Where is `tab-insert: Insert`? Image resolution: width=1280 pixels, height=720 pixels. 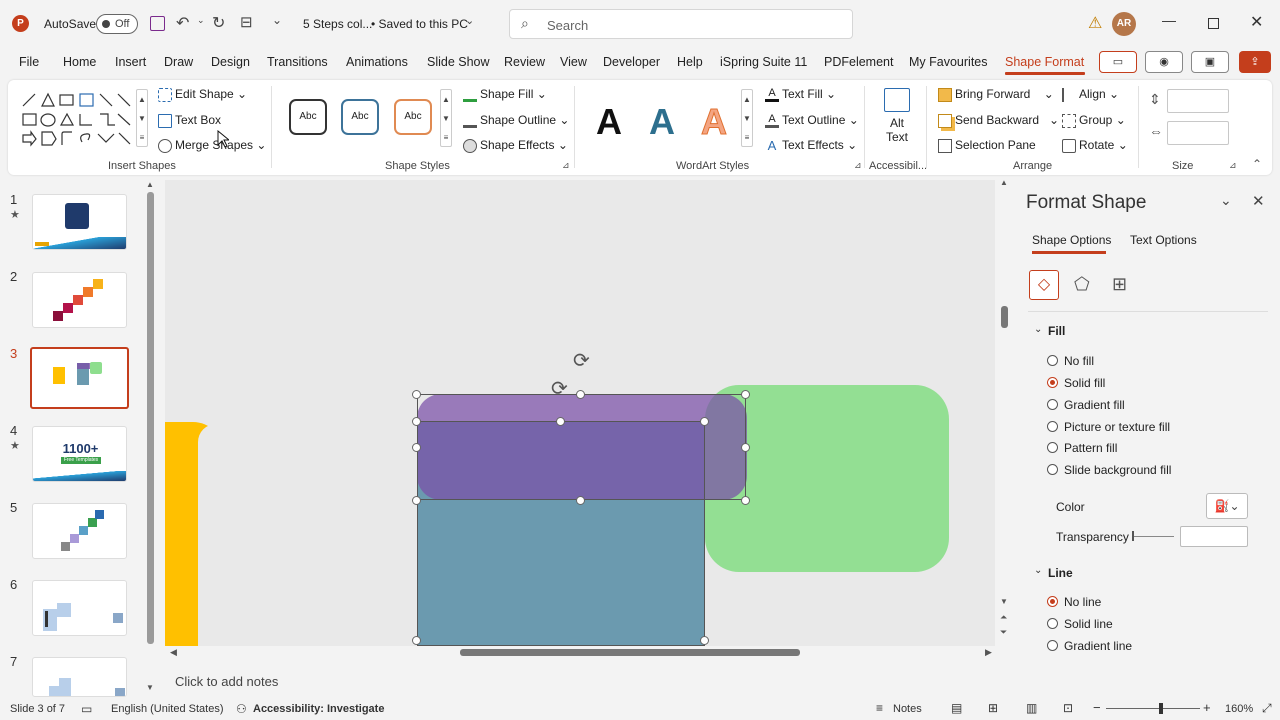
tab-insert: Insert is located at coordinates (130, 62).